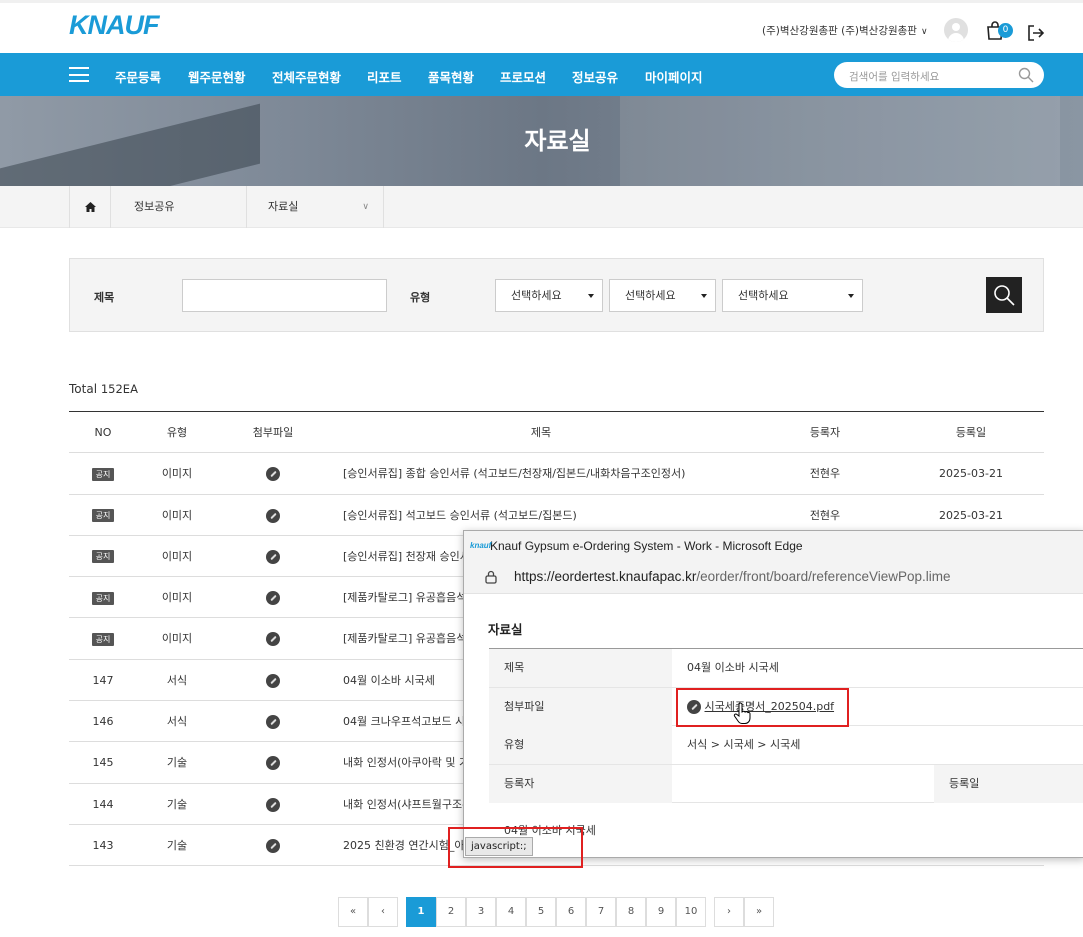  I want to click on nav-all-orders: 전체주문현황, so click(306, 76).